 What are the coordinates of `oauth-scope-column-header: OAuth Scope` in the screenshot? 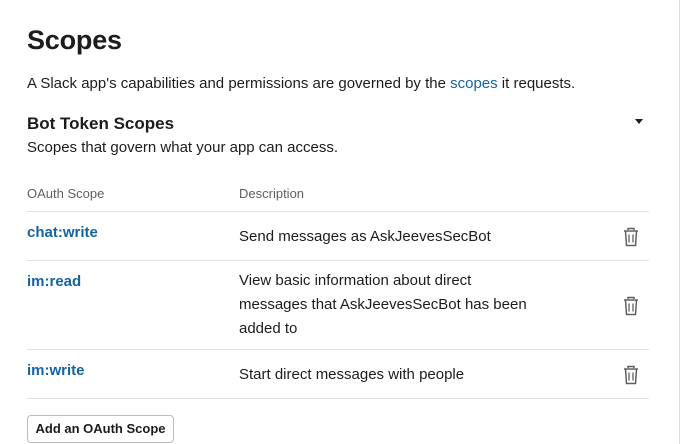 It's located at (66, 193).